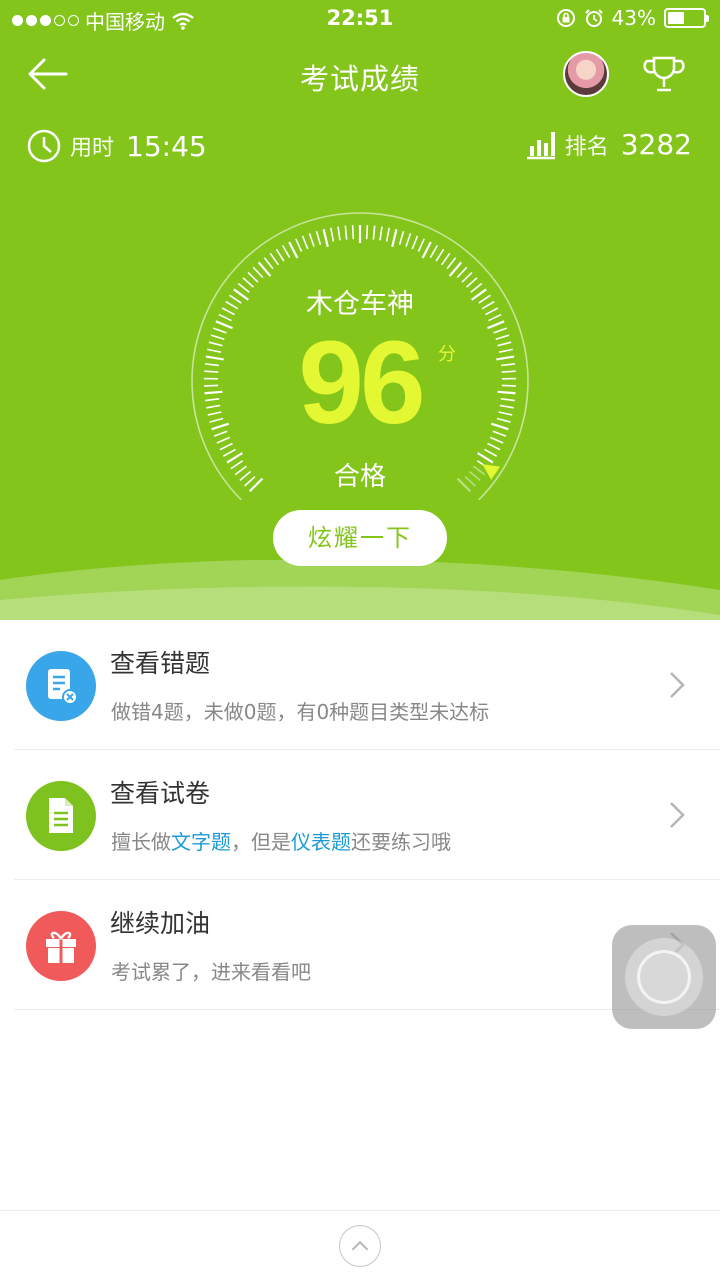 The image size is (720, 1280). Describe the element at coordinates (360, 304) in the screenshot. I see `achievement-title: 木仓车神` at that location.